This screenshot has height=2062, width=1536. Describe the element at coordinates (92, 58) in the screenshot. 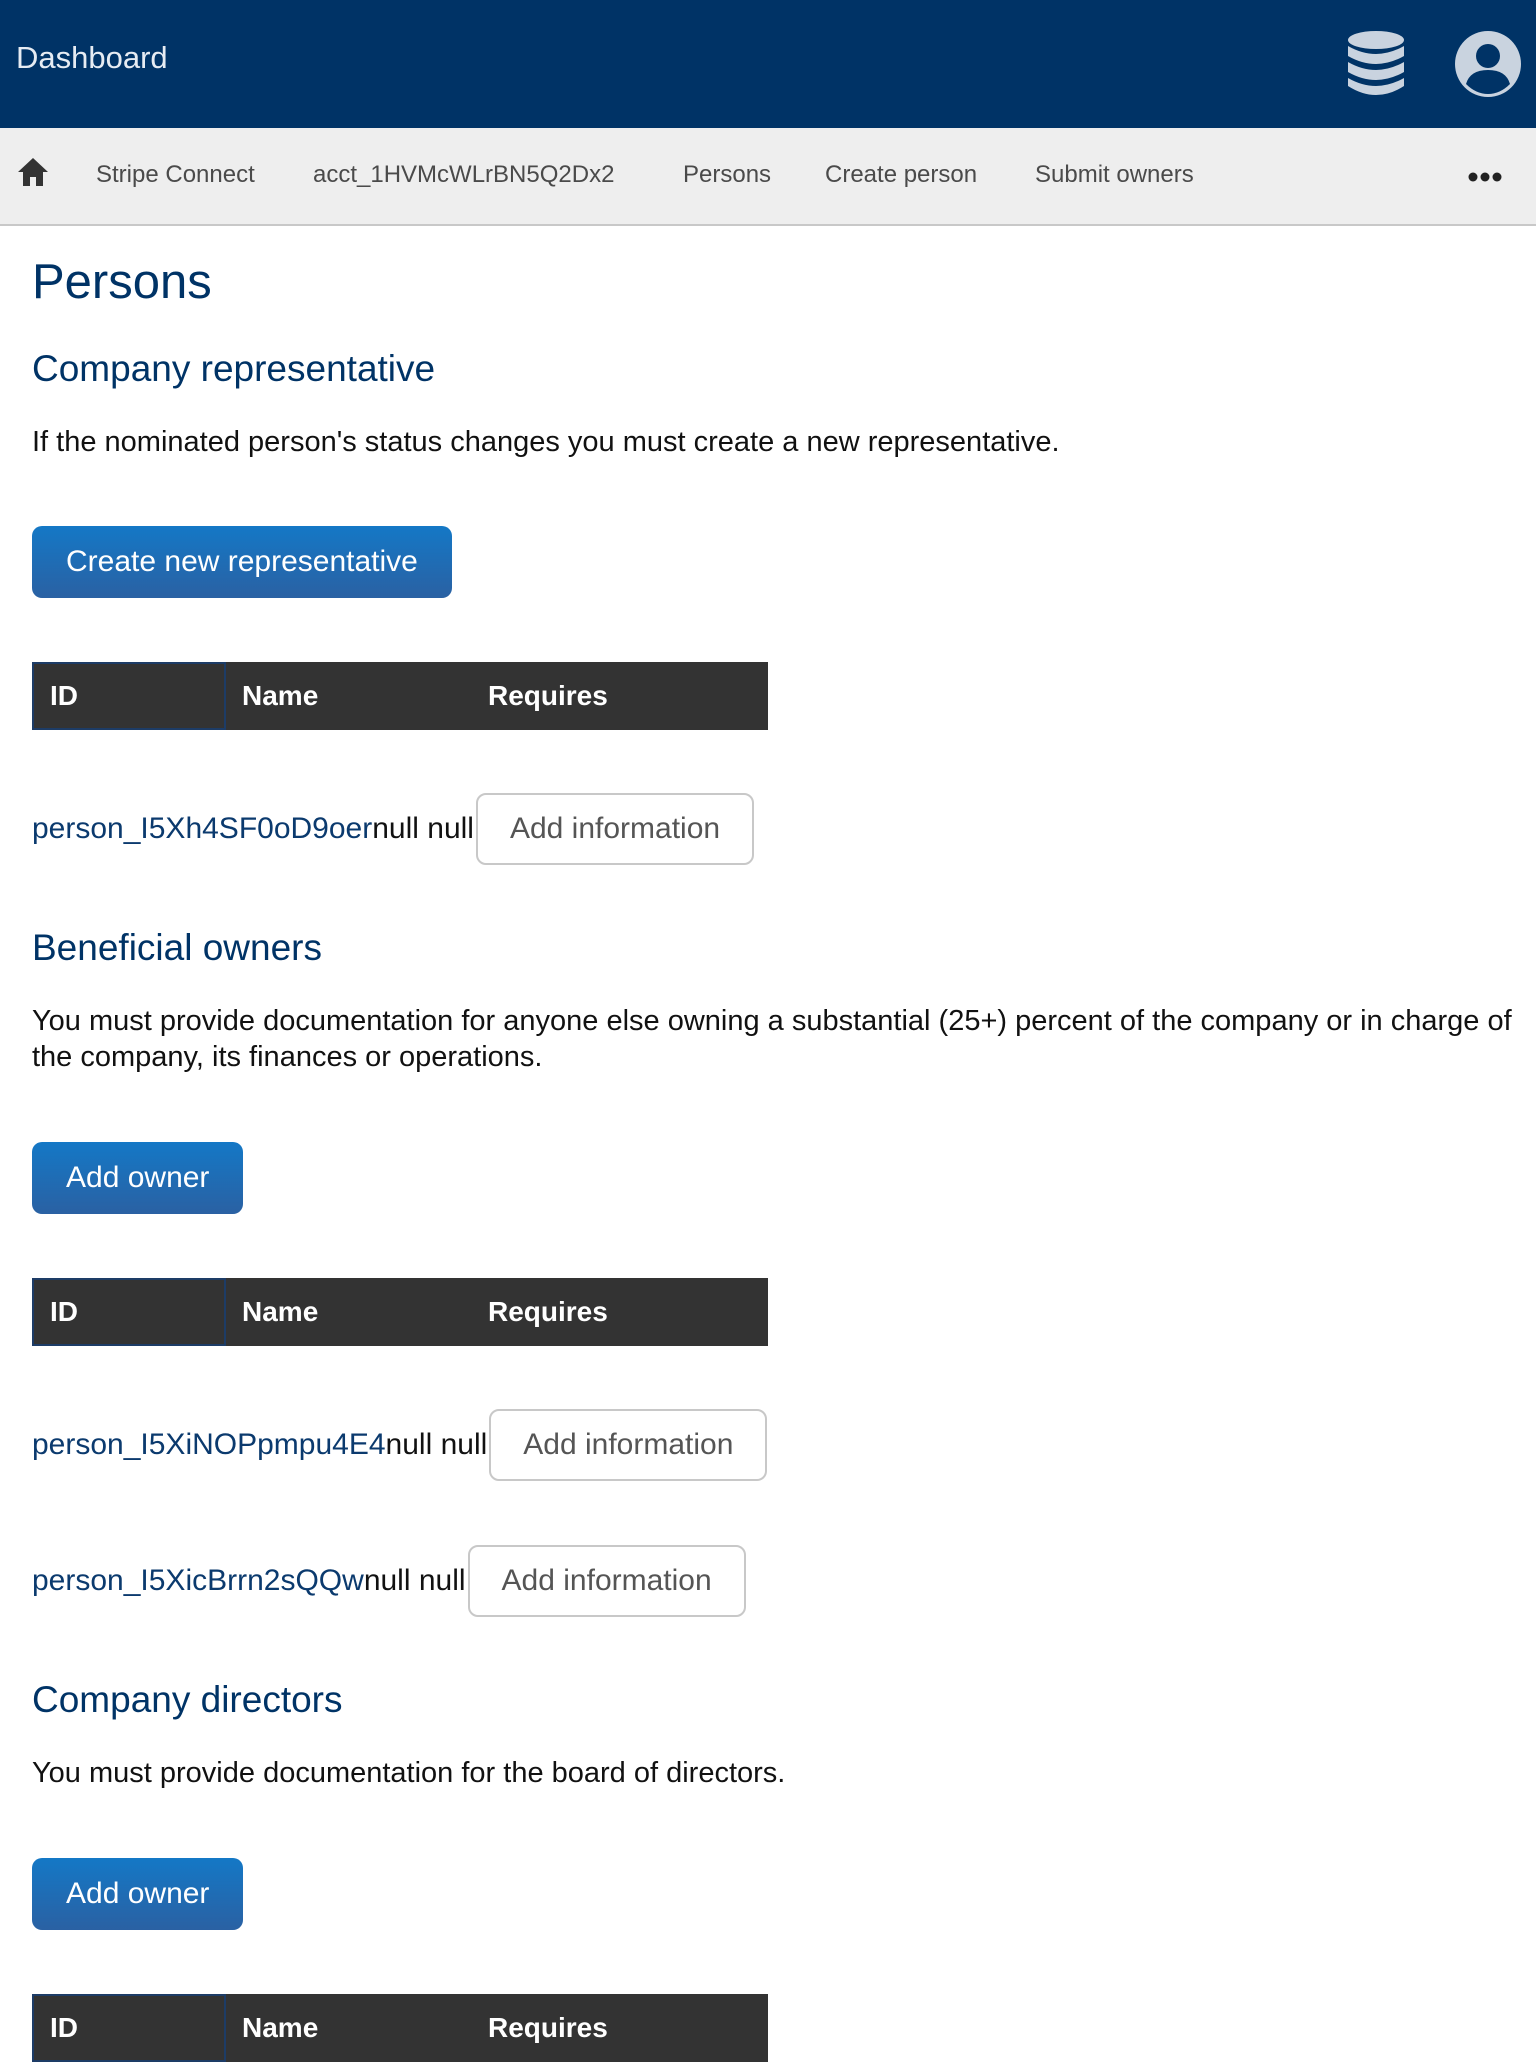

I see `dashboard-title: Dashboard` at that location.